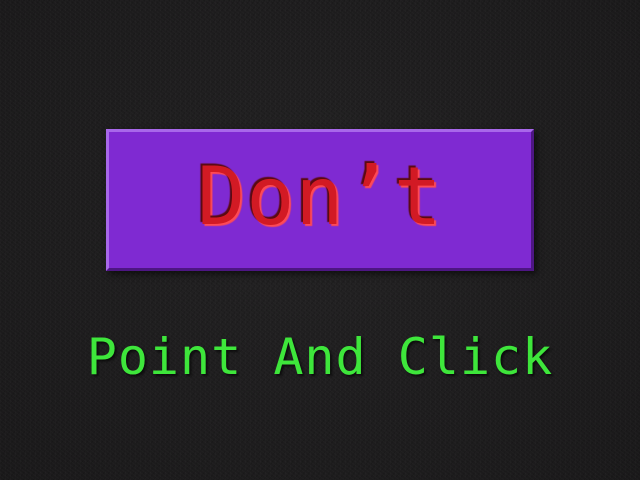 This screenshot has width=640, height=480. Describe the element at coordinates (320, 196) in the screenshot. I see `dont-button-label: Don’t` at that location.